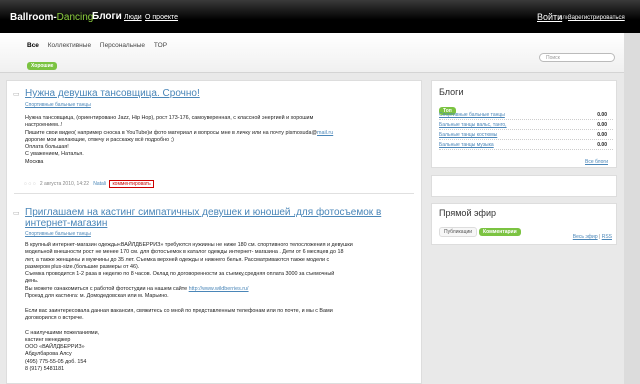 This screenshot has height=384, width=640. What do you see at coordinates (526, 136) in the screenshot?
I see `blog-item: Бальные танцы костюмы 0.00` at bounding box center [526, 136].